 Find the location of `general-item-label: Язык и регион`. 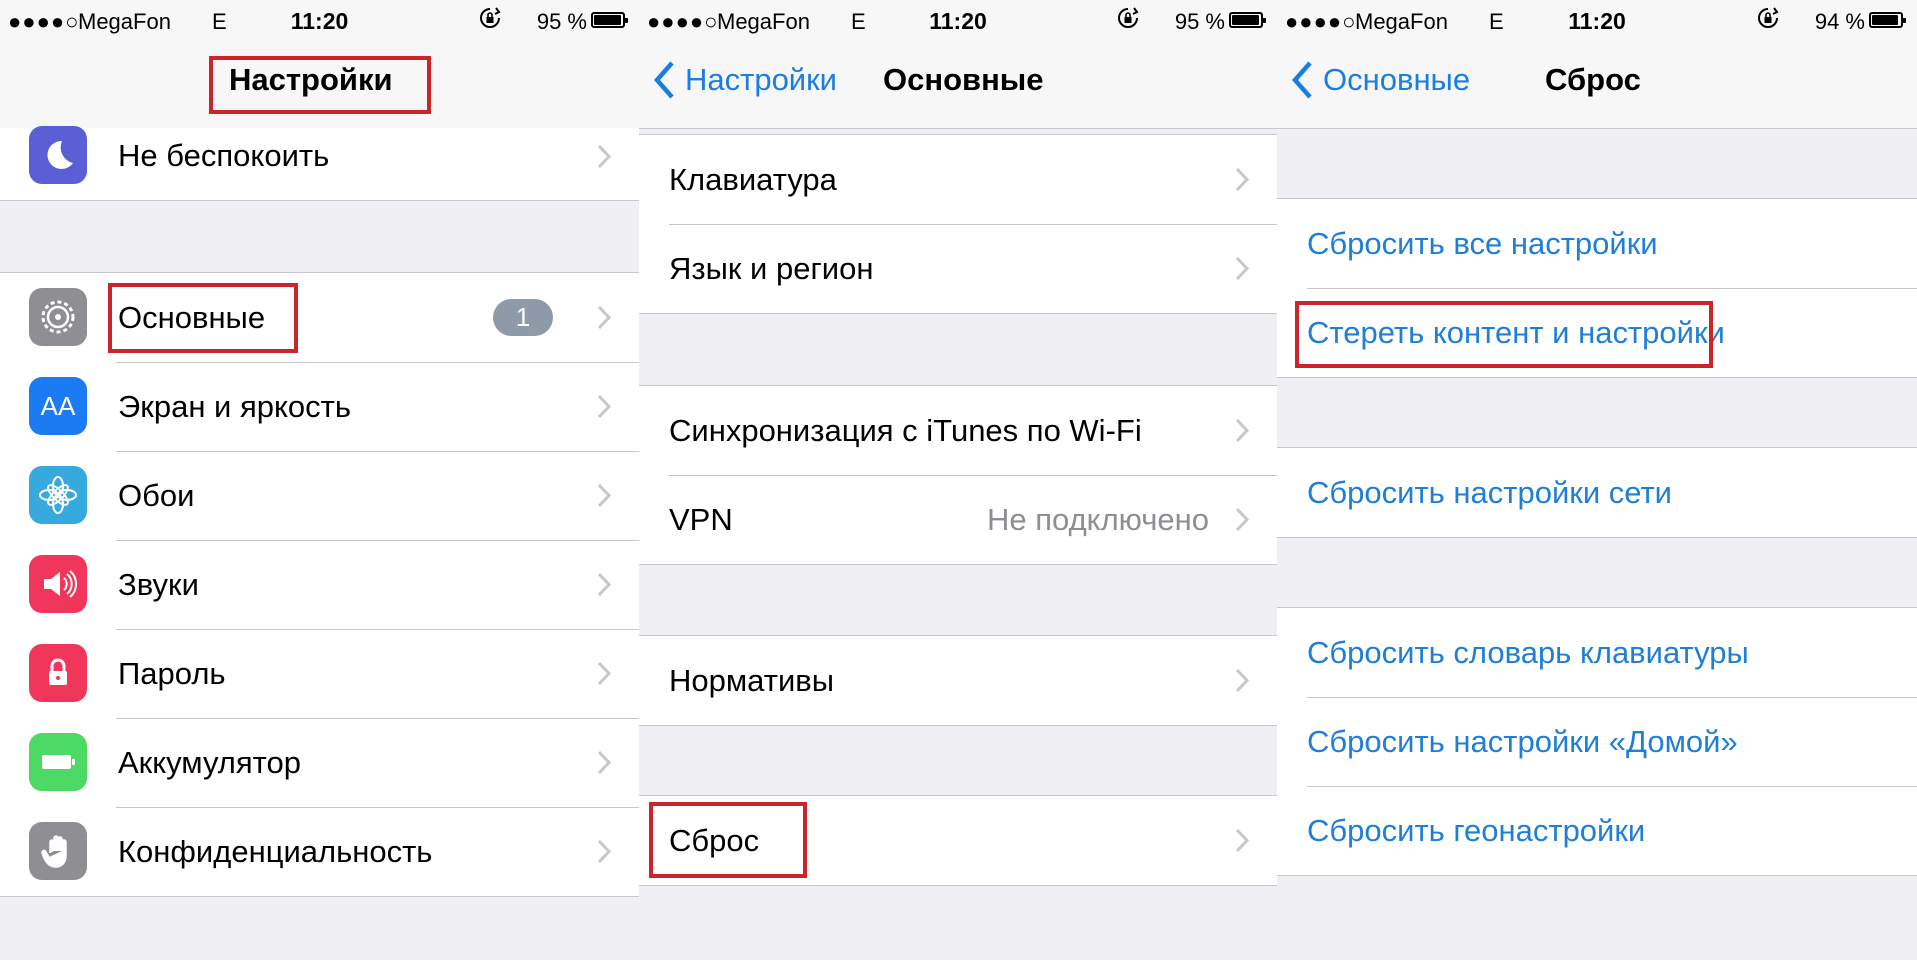

general-item-label: Язык и регион is located at coordinates (771, 268).